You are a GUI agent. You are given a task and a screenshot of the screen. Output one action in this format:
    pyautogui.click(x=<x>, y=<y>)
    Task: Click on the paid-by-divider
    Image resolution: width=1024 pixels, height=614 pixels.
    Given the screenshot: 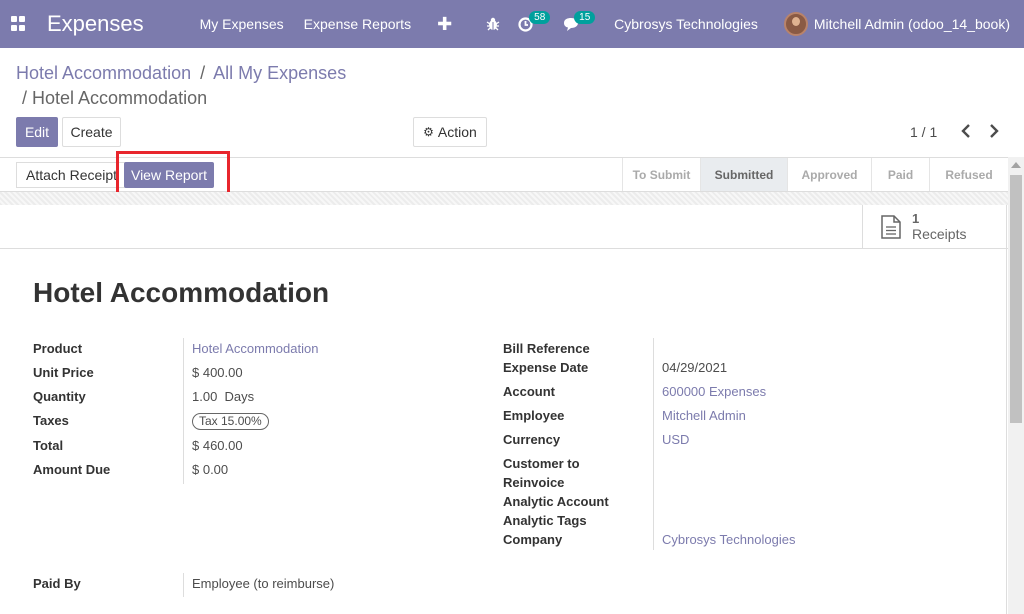 What is the action you would take?
    pyautogui.click(x=183, y=585)
    